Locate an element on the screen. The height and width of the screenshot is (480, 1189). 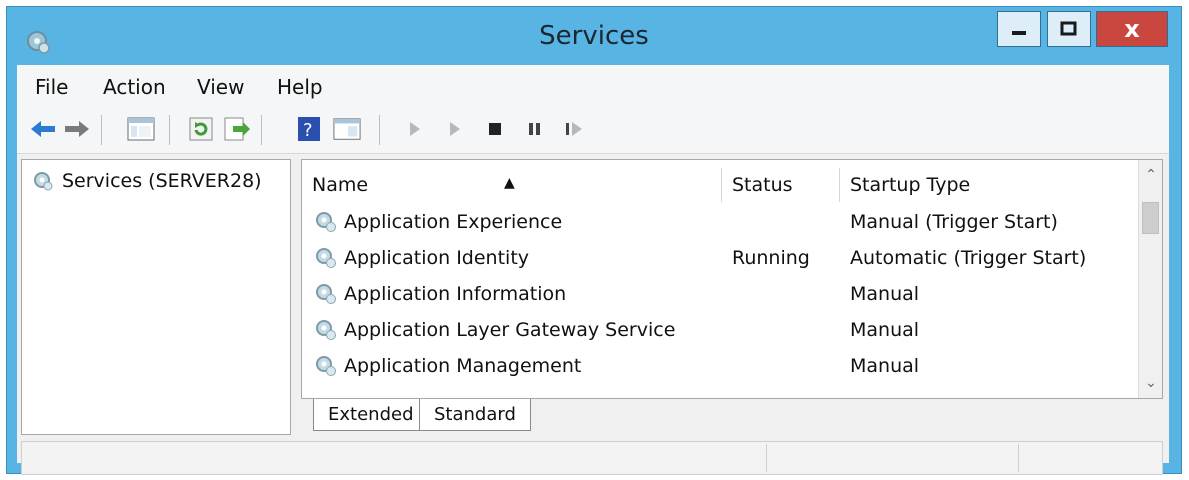
stop-service-icon is located at coordinates (495, 129).